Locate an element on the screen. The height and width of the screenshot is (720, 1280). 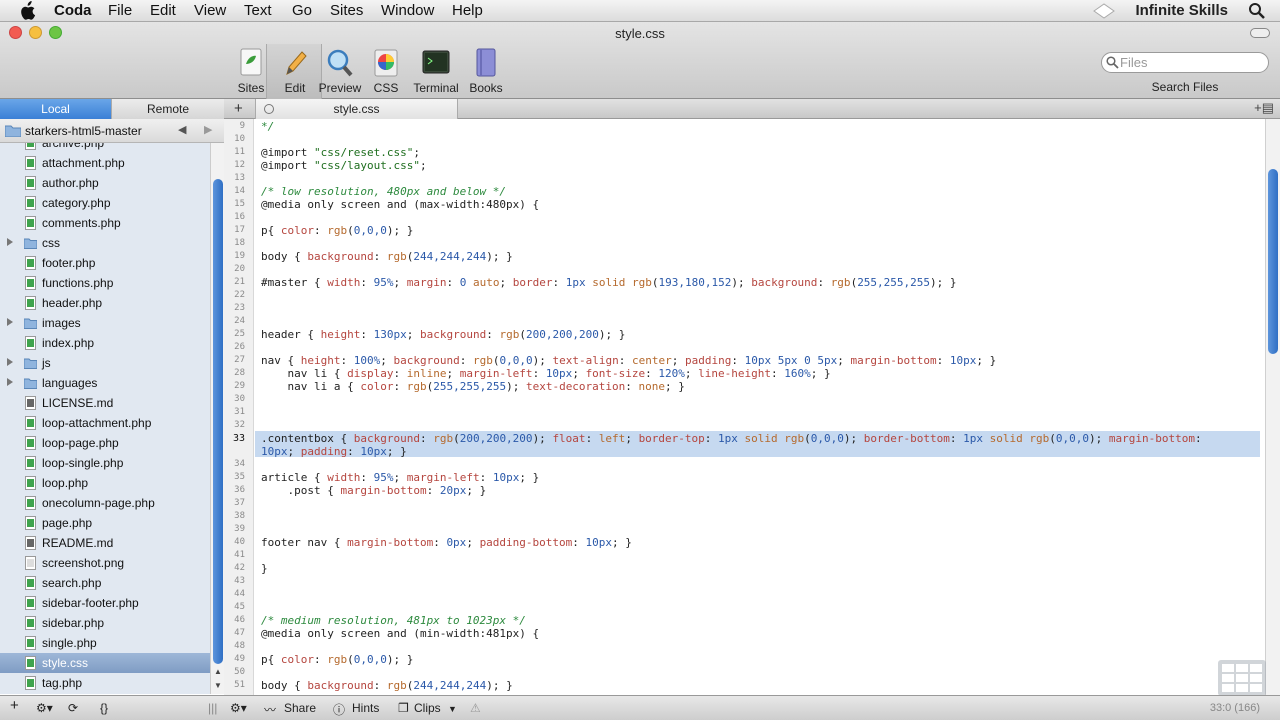
code-token: rgb is located at coordinates (396, 256).